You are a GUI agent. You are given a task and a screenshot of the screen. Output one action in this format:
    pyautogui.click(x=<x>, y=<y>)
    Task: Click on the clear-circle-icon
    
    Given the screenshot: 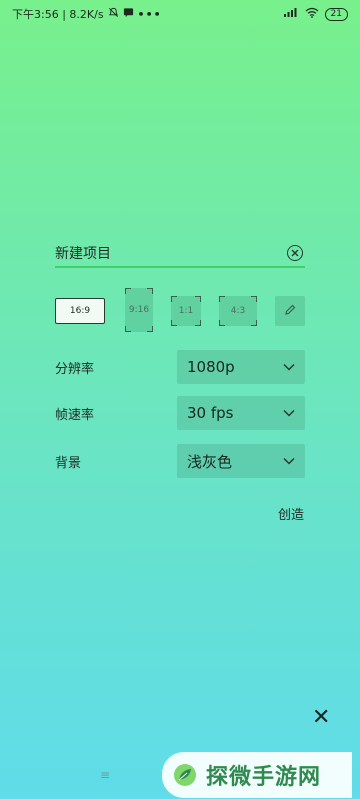 What is the action you would take?
    pyautogui.click(x=295, y=253)
    